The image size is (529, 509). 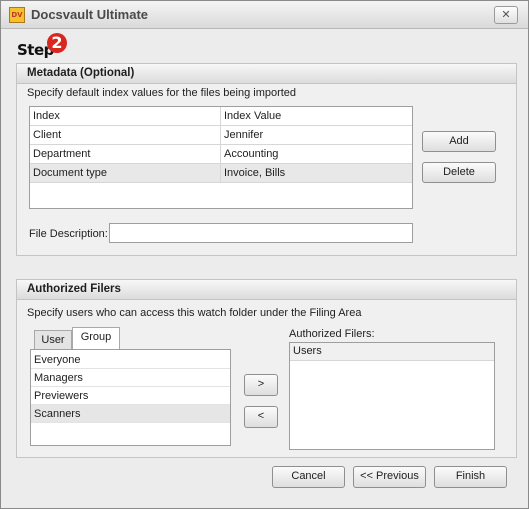 I want to click on column-header-index-value: Index Value, so click(x=316, y=116).